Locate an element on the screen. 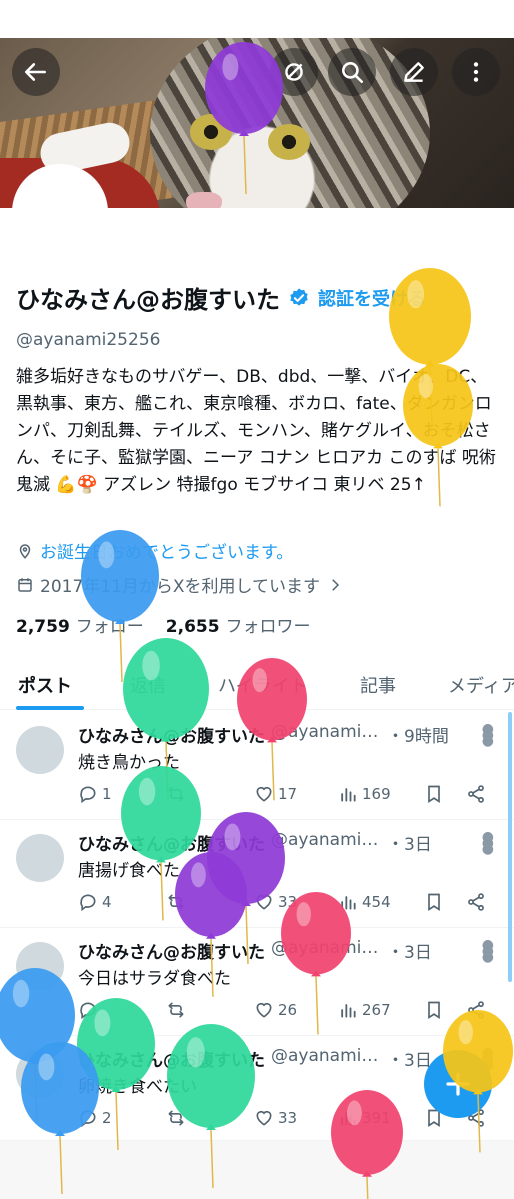  post-time: ・9時間 is located at coordinates (418, 734).